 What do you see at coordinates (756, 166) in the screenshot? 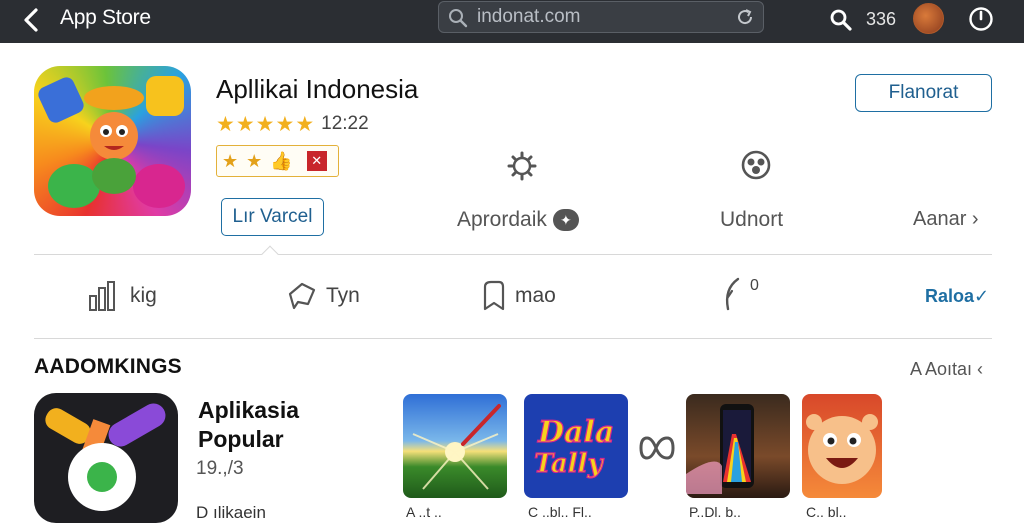
I see `location-icon` at bounding box center [756, 166].